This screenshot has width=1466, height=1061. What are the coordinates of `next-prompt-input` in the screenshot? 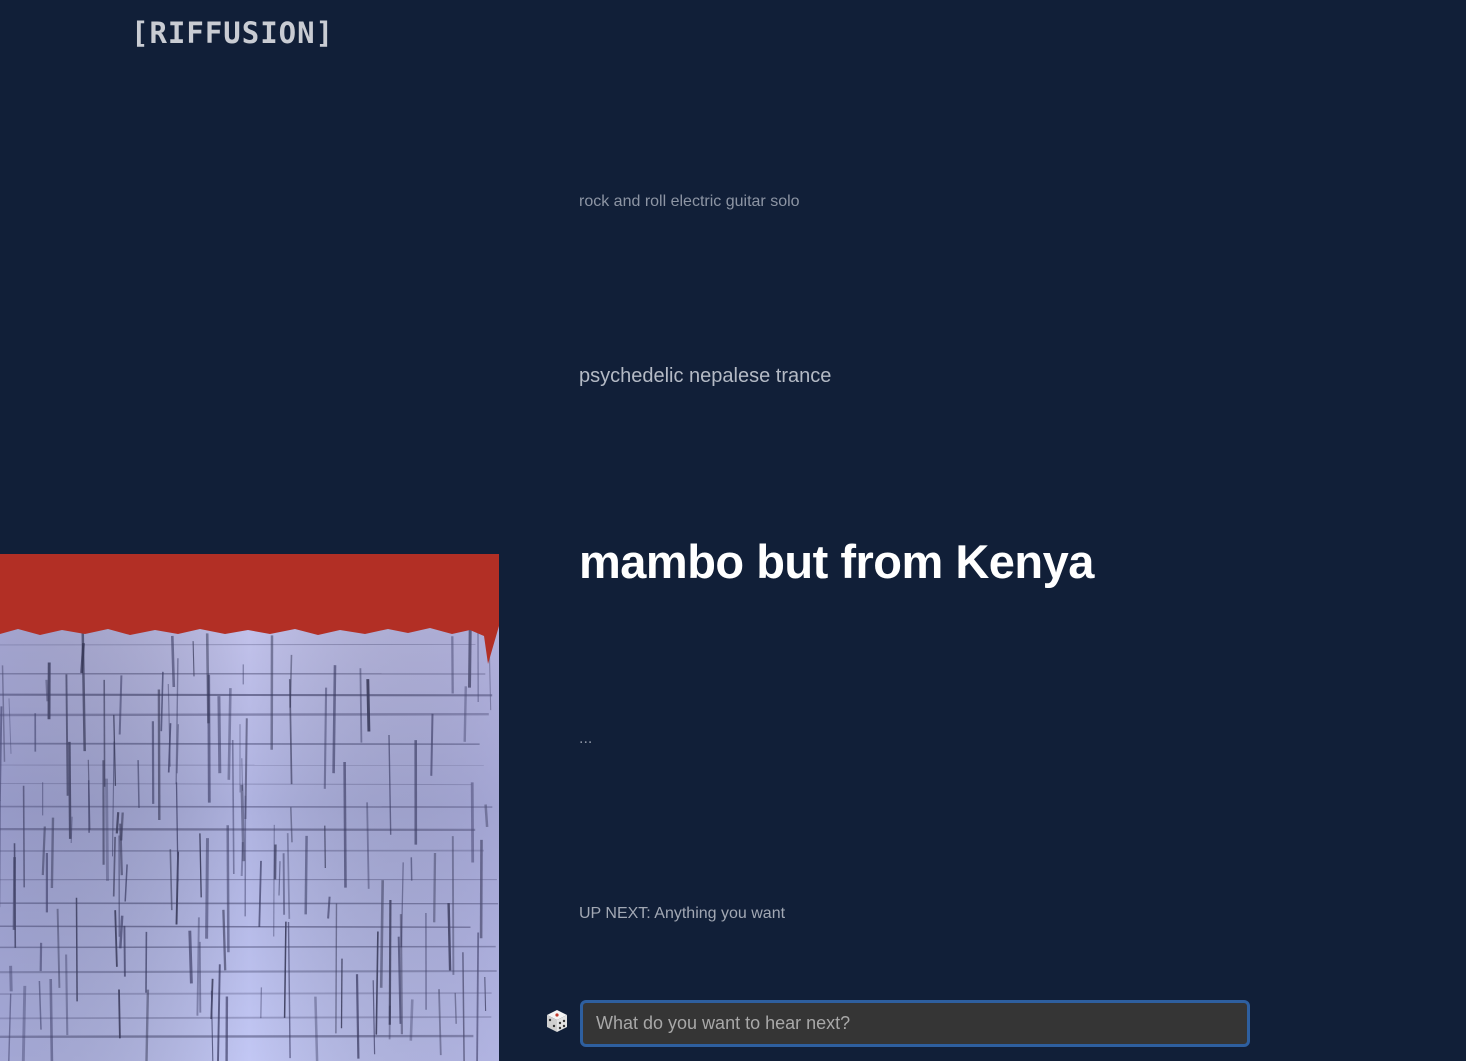 It's located at (915, 1023).